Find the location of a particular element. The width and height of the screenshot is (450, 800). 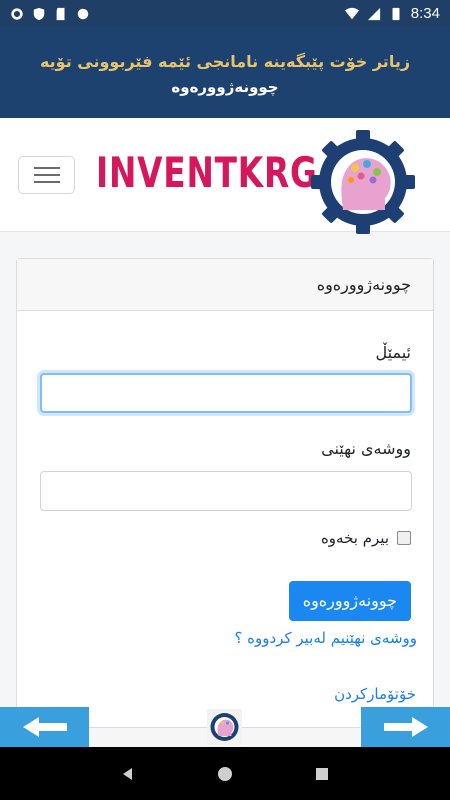

prev-button is located at coordinates (44, 727).